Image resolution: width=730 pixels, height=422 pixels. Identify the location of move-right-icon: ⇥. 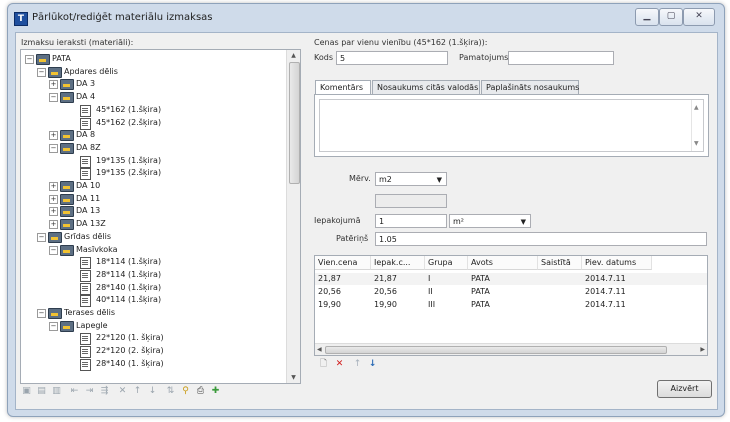
(89, 391).